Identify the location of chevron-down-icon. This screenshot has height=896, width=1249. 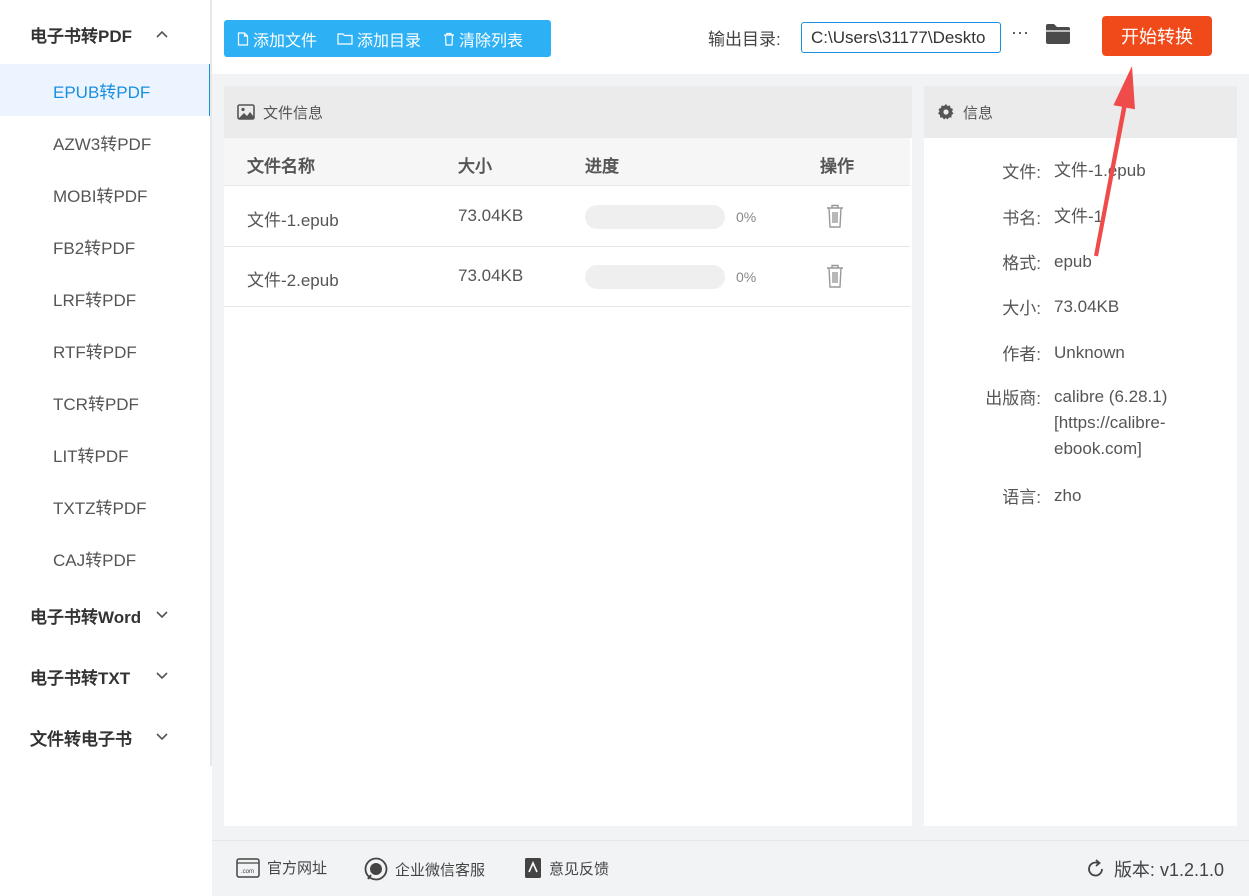
(162, 615).